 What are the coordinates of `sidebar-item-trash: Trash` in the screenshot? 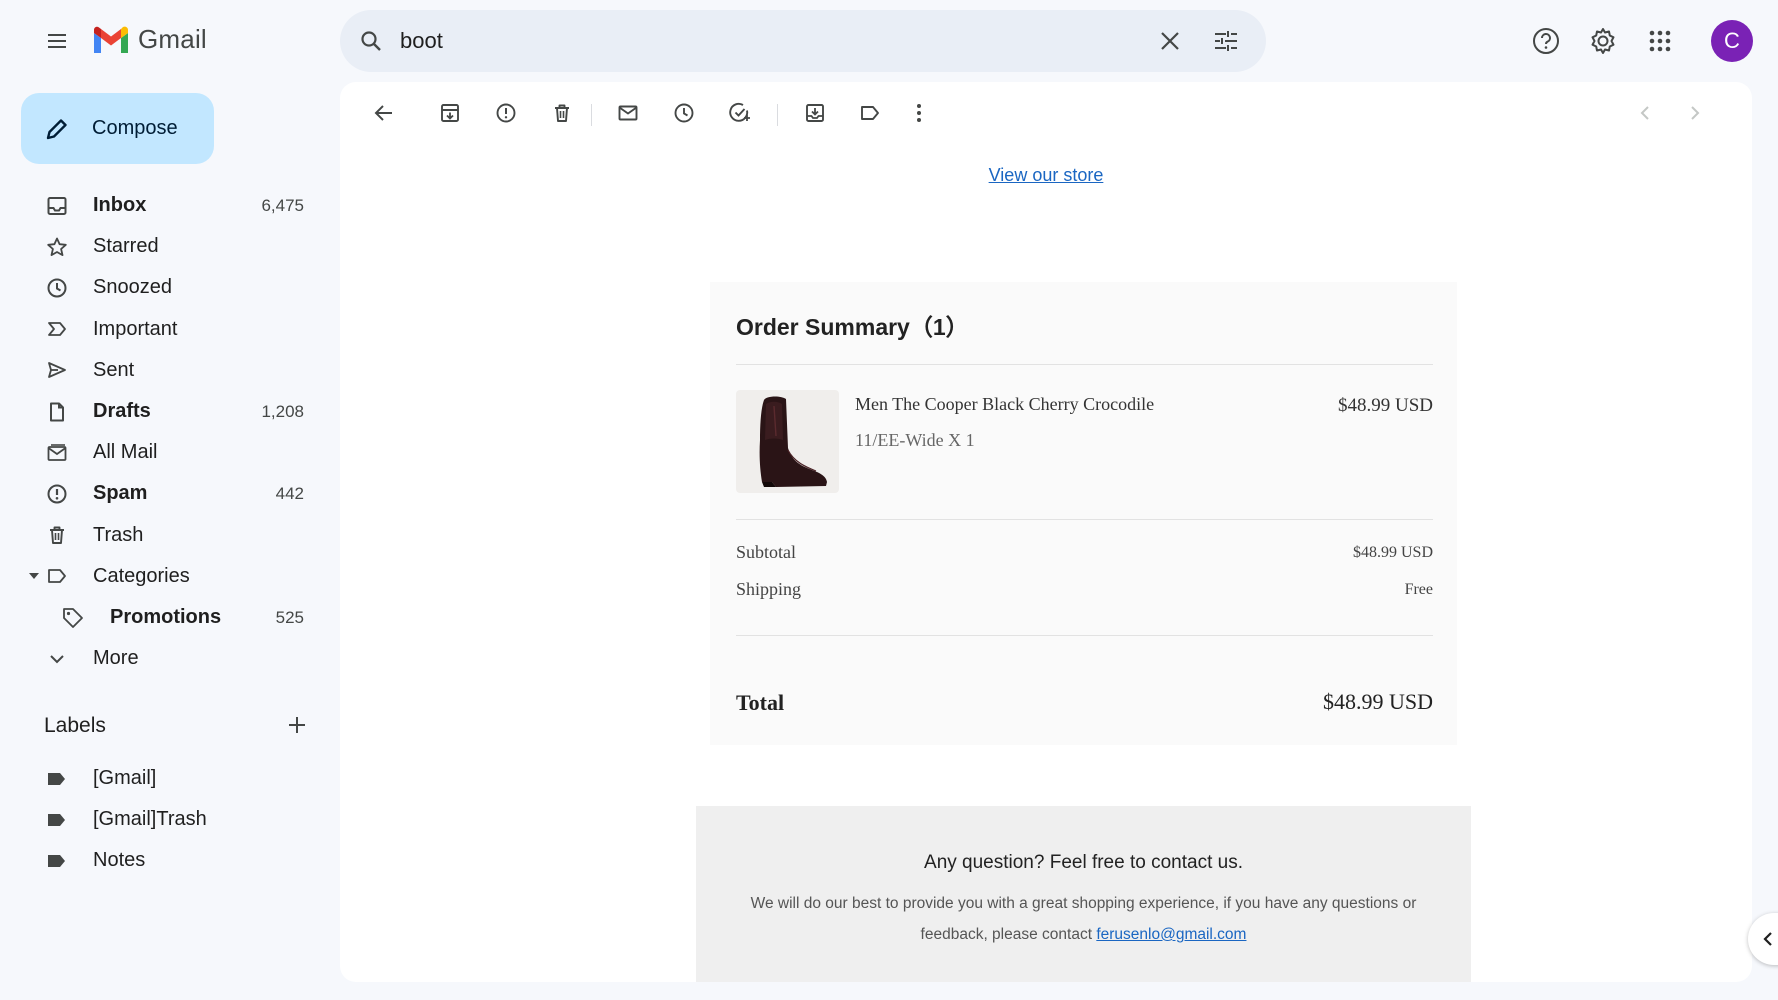 It's located at (160, 535).